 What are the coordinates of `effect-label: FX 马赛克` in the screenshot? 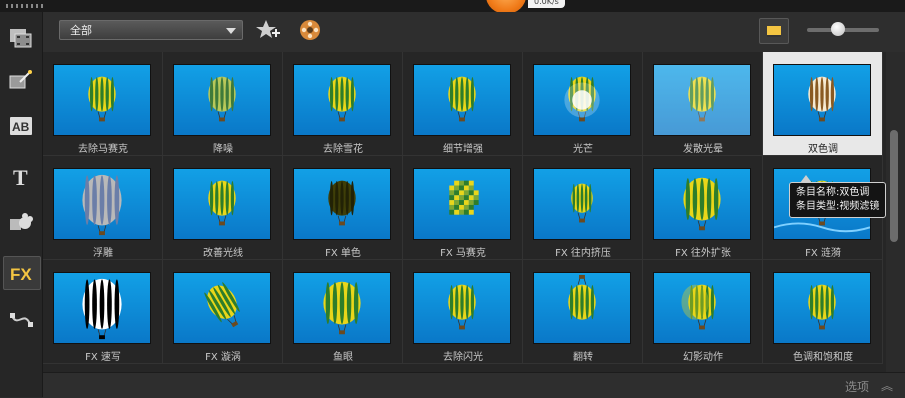 It's located at (463, 253).